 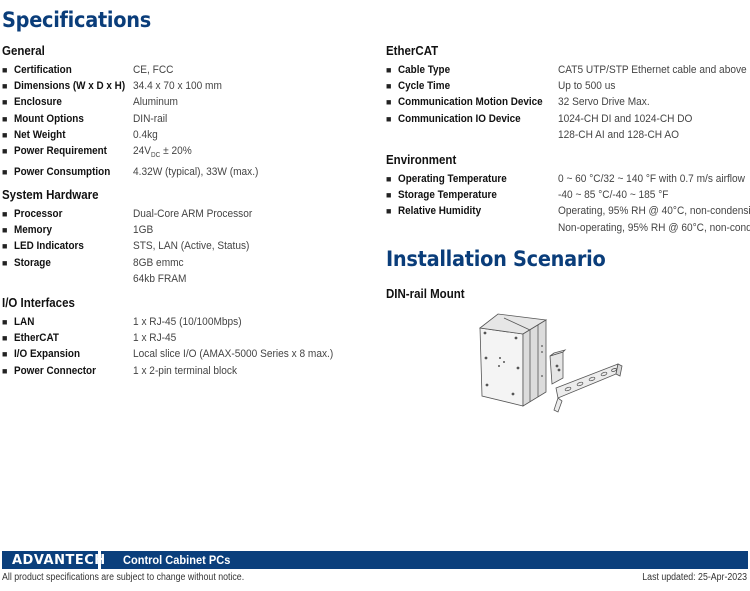 What do you see at coordinates (613, 195) in the screenshot?
I see `spec-value: -40 ~ 85 °C/-40 ~ 185 °F` at bounding box center [613, 195].